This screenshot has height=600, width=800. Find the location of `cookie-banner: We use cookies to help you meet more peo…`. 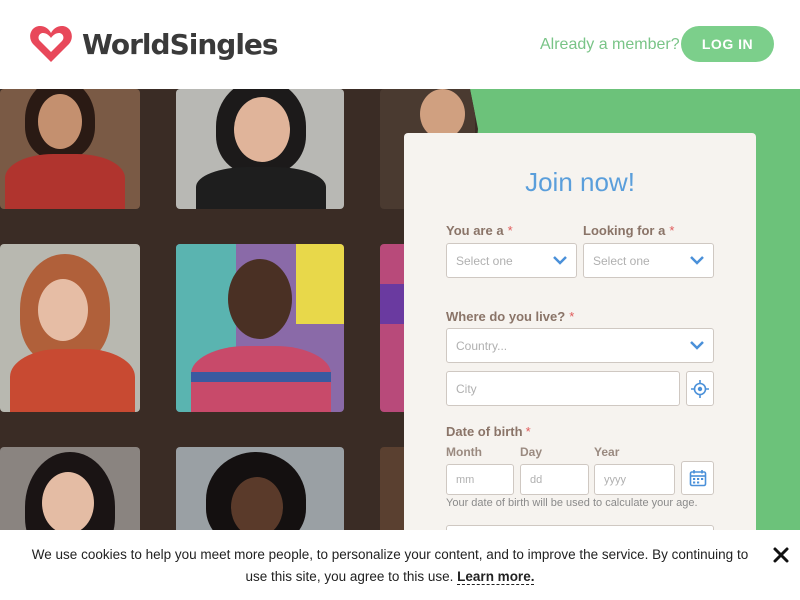

cookie-banner: We use cookies to help you meet more peo… is located at coordinates (400, 565).